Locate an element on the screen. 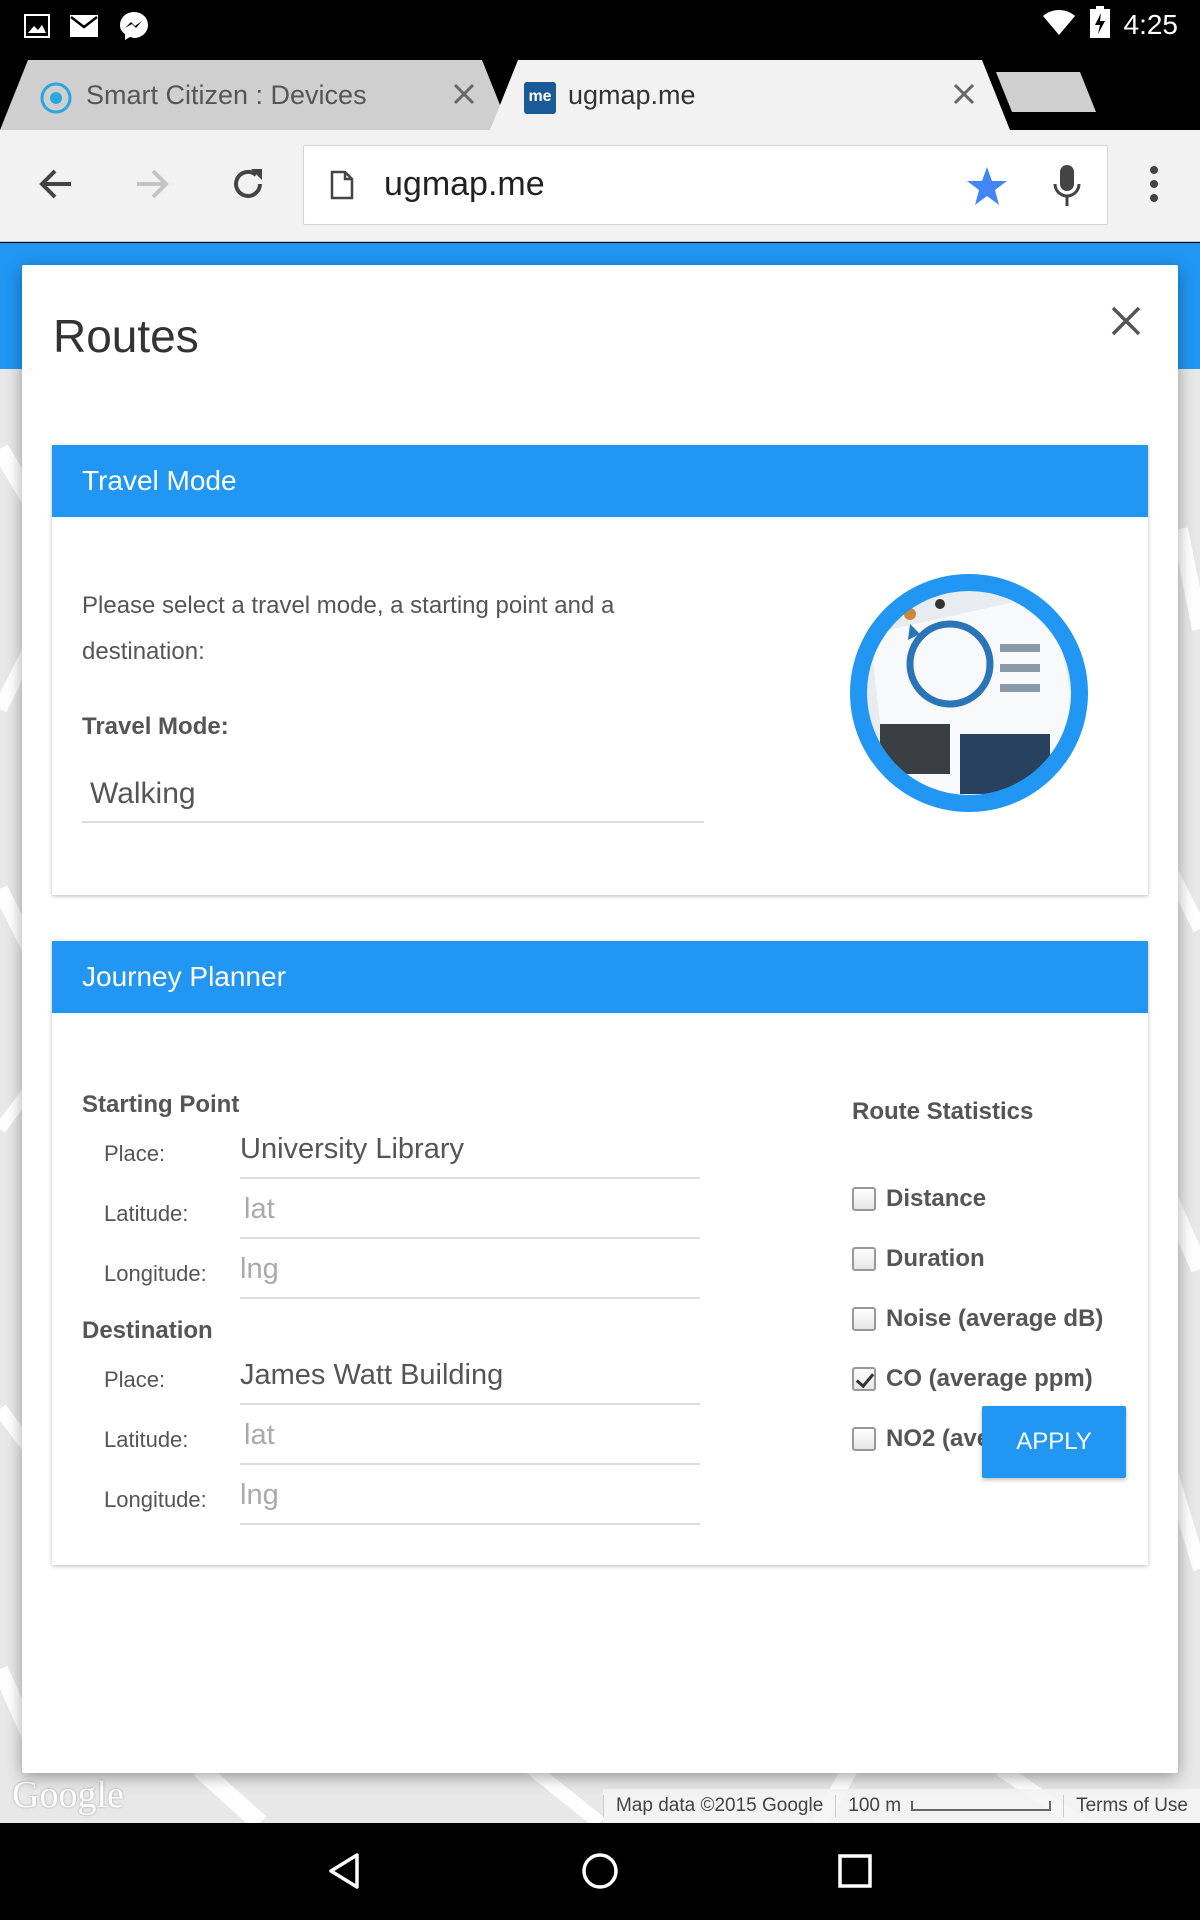 Image resolution: width=1200 pixels, height=1920 pixels. map-attribution: Map data ©2015 Google is located at coordinates (718, 1806).